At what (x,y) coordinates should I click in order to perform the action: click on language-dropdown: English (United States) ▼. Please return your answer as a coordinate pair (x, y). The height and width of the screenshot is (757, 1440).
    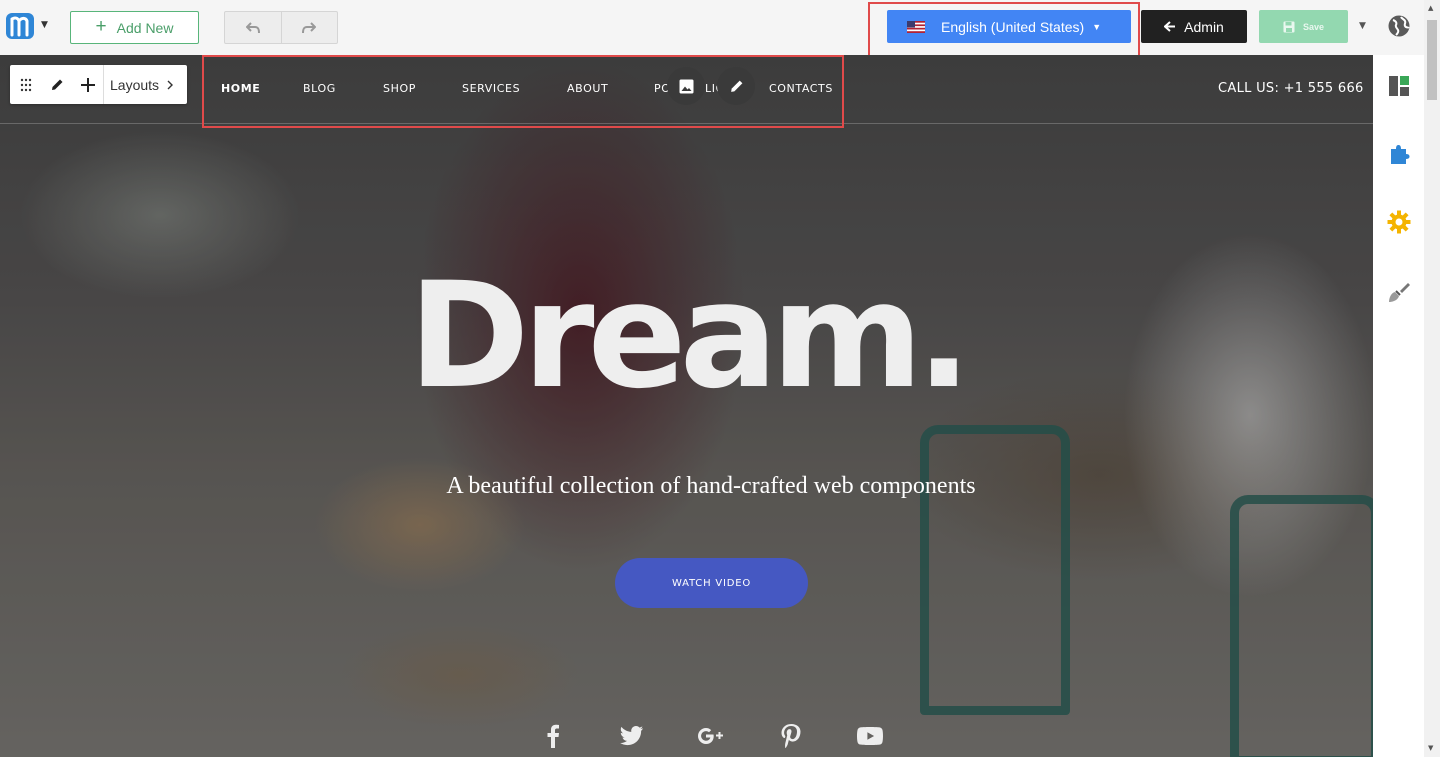
    Looking at the image, I should click on (1009, 26).